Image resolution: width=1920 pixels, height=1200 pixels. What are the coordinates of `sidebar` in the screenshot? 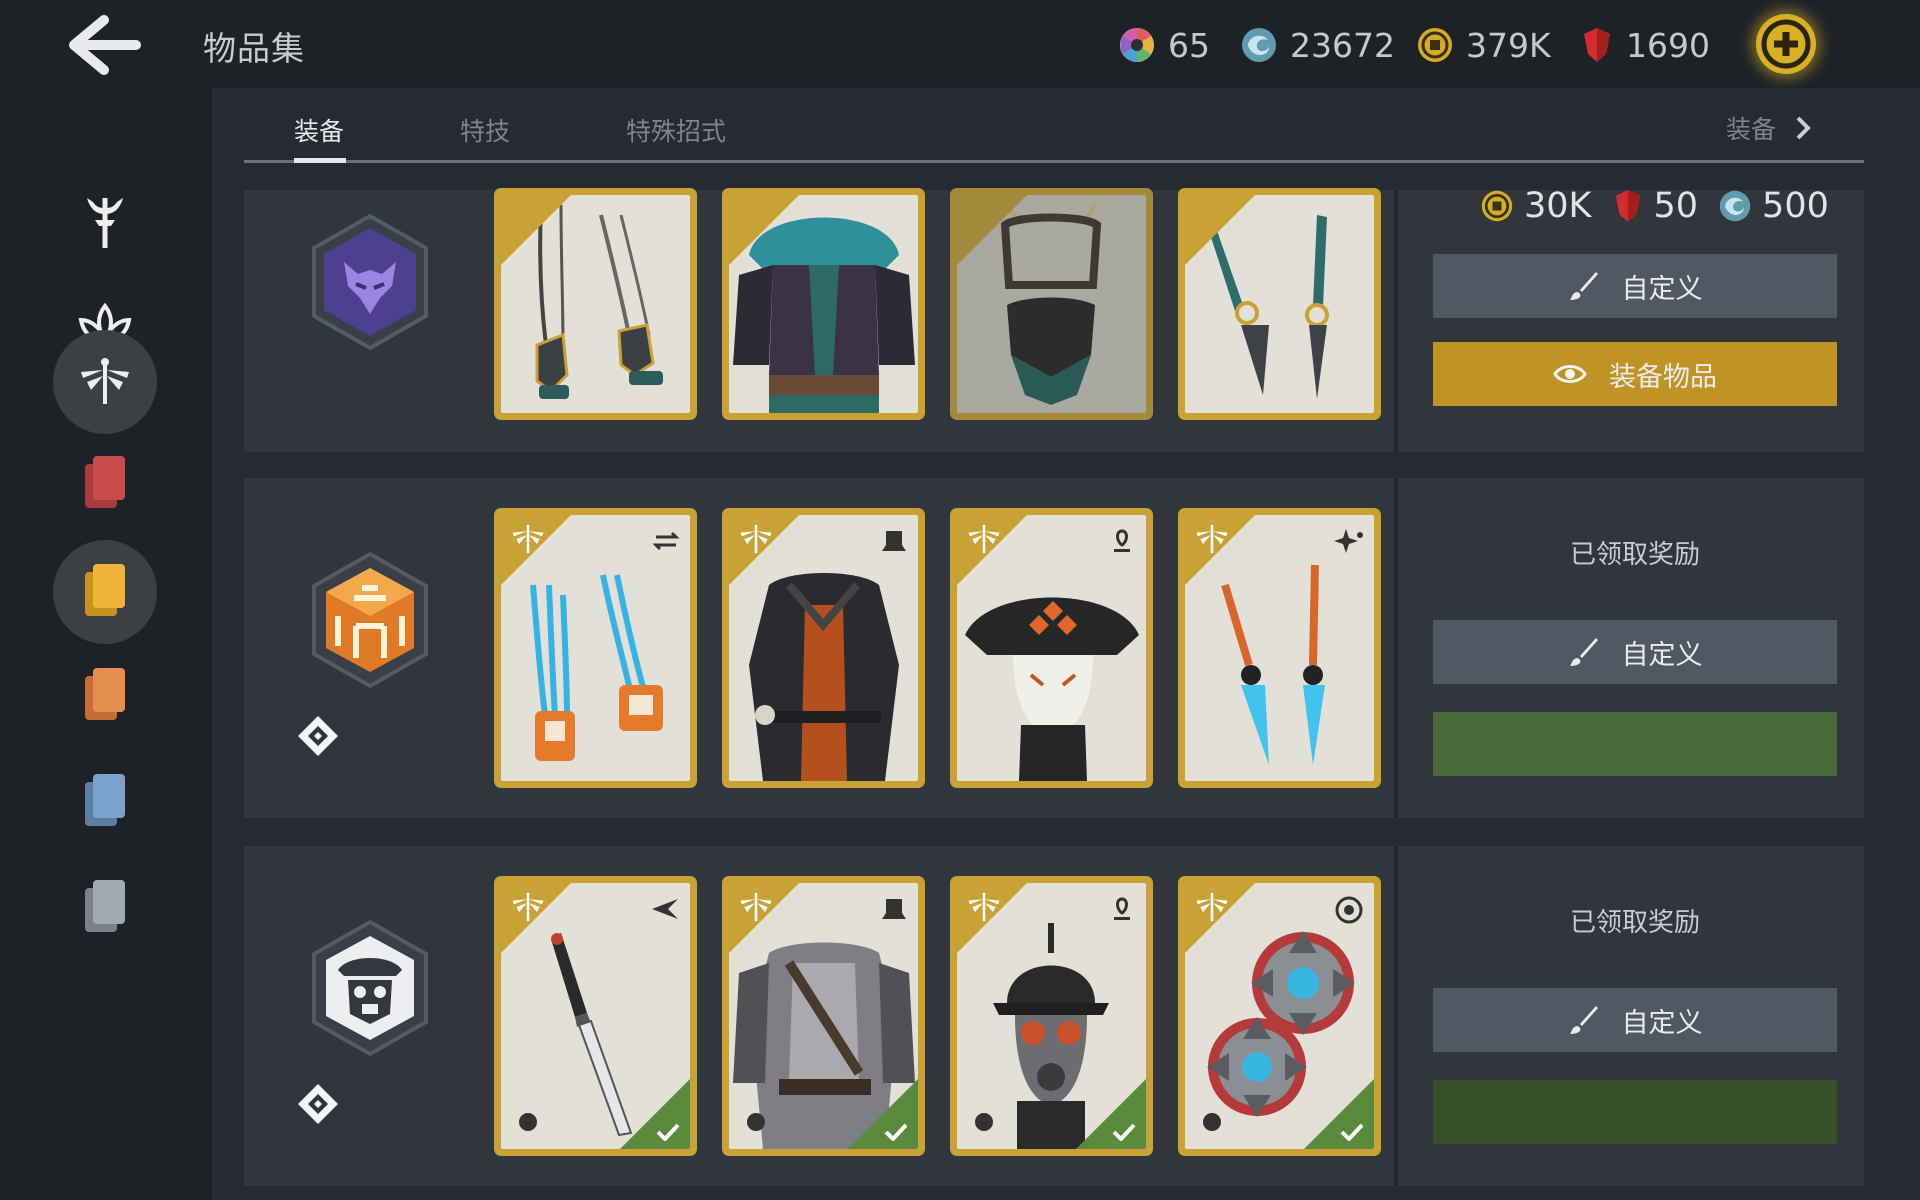 It's located at (106, 644).